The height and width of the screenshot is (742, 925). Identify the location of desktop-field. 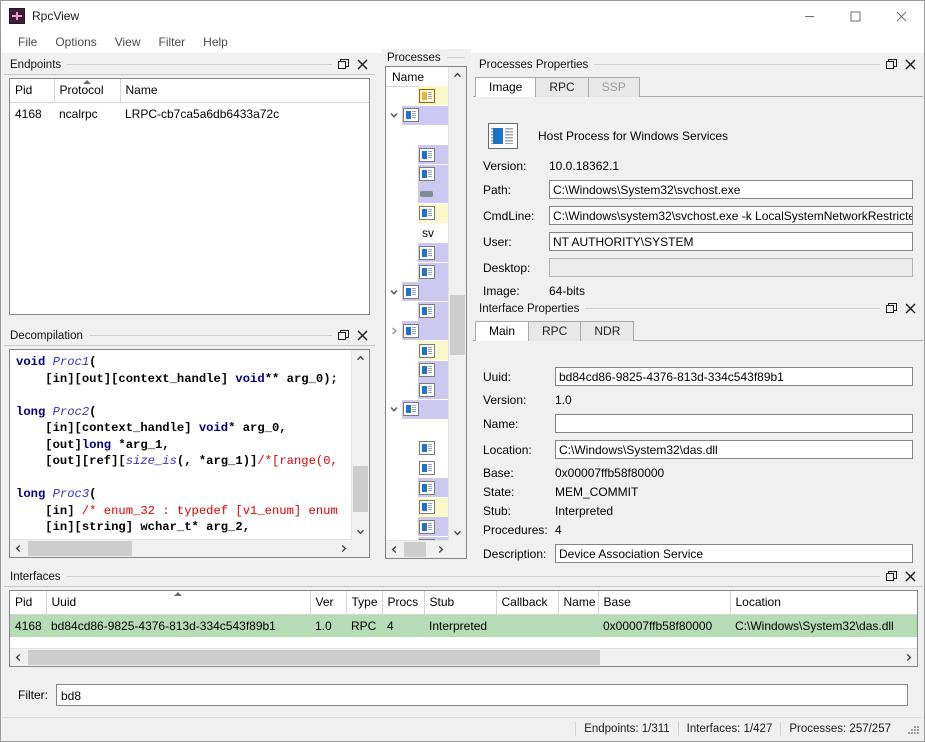
(731, 267).